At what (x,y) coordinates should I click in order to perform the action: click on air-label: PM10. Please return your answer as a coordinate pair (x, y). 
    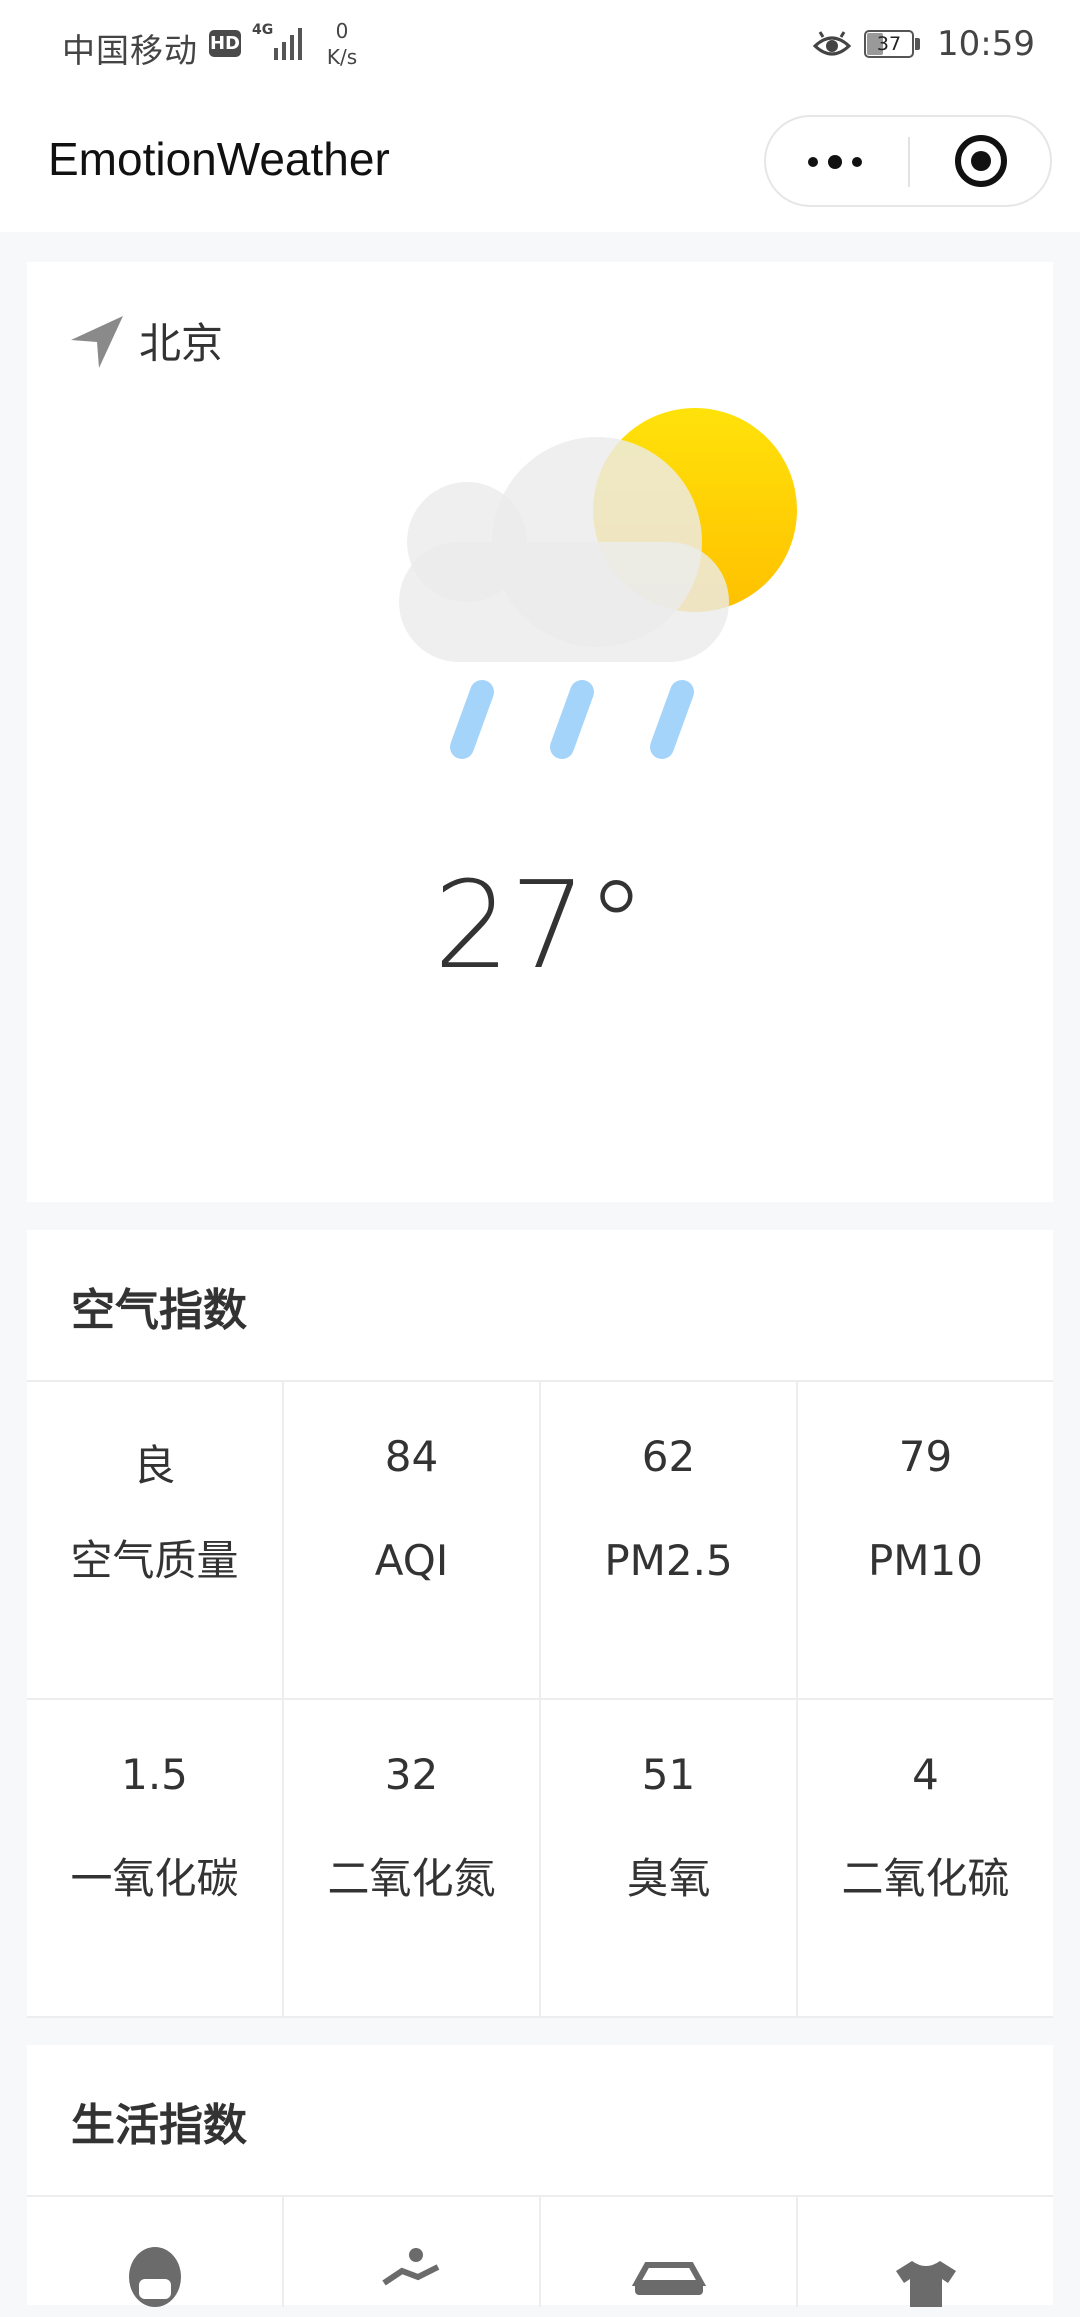
    Looking at the image, I should click on (925, 1560).